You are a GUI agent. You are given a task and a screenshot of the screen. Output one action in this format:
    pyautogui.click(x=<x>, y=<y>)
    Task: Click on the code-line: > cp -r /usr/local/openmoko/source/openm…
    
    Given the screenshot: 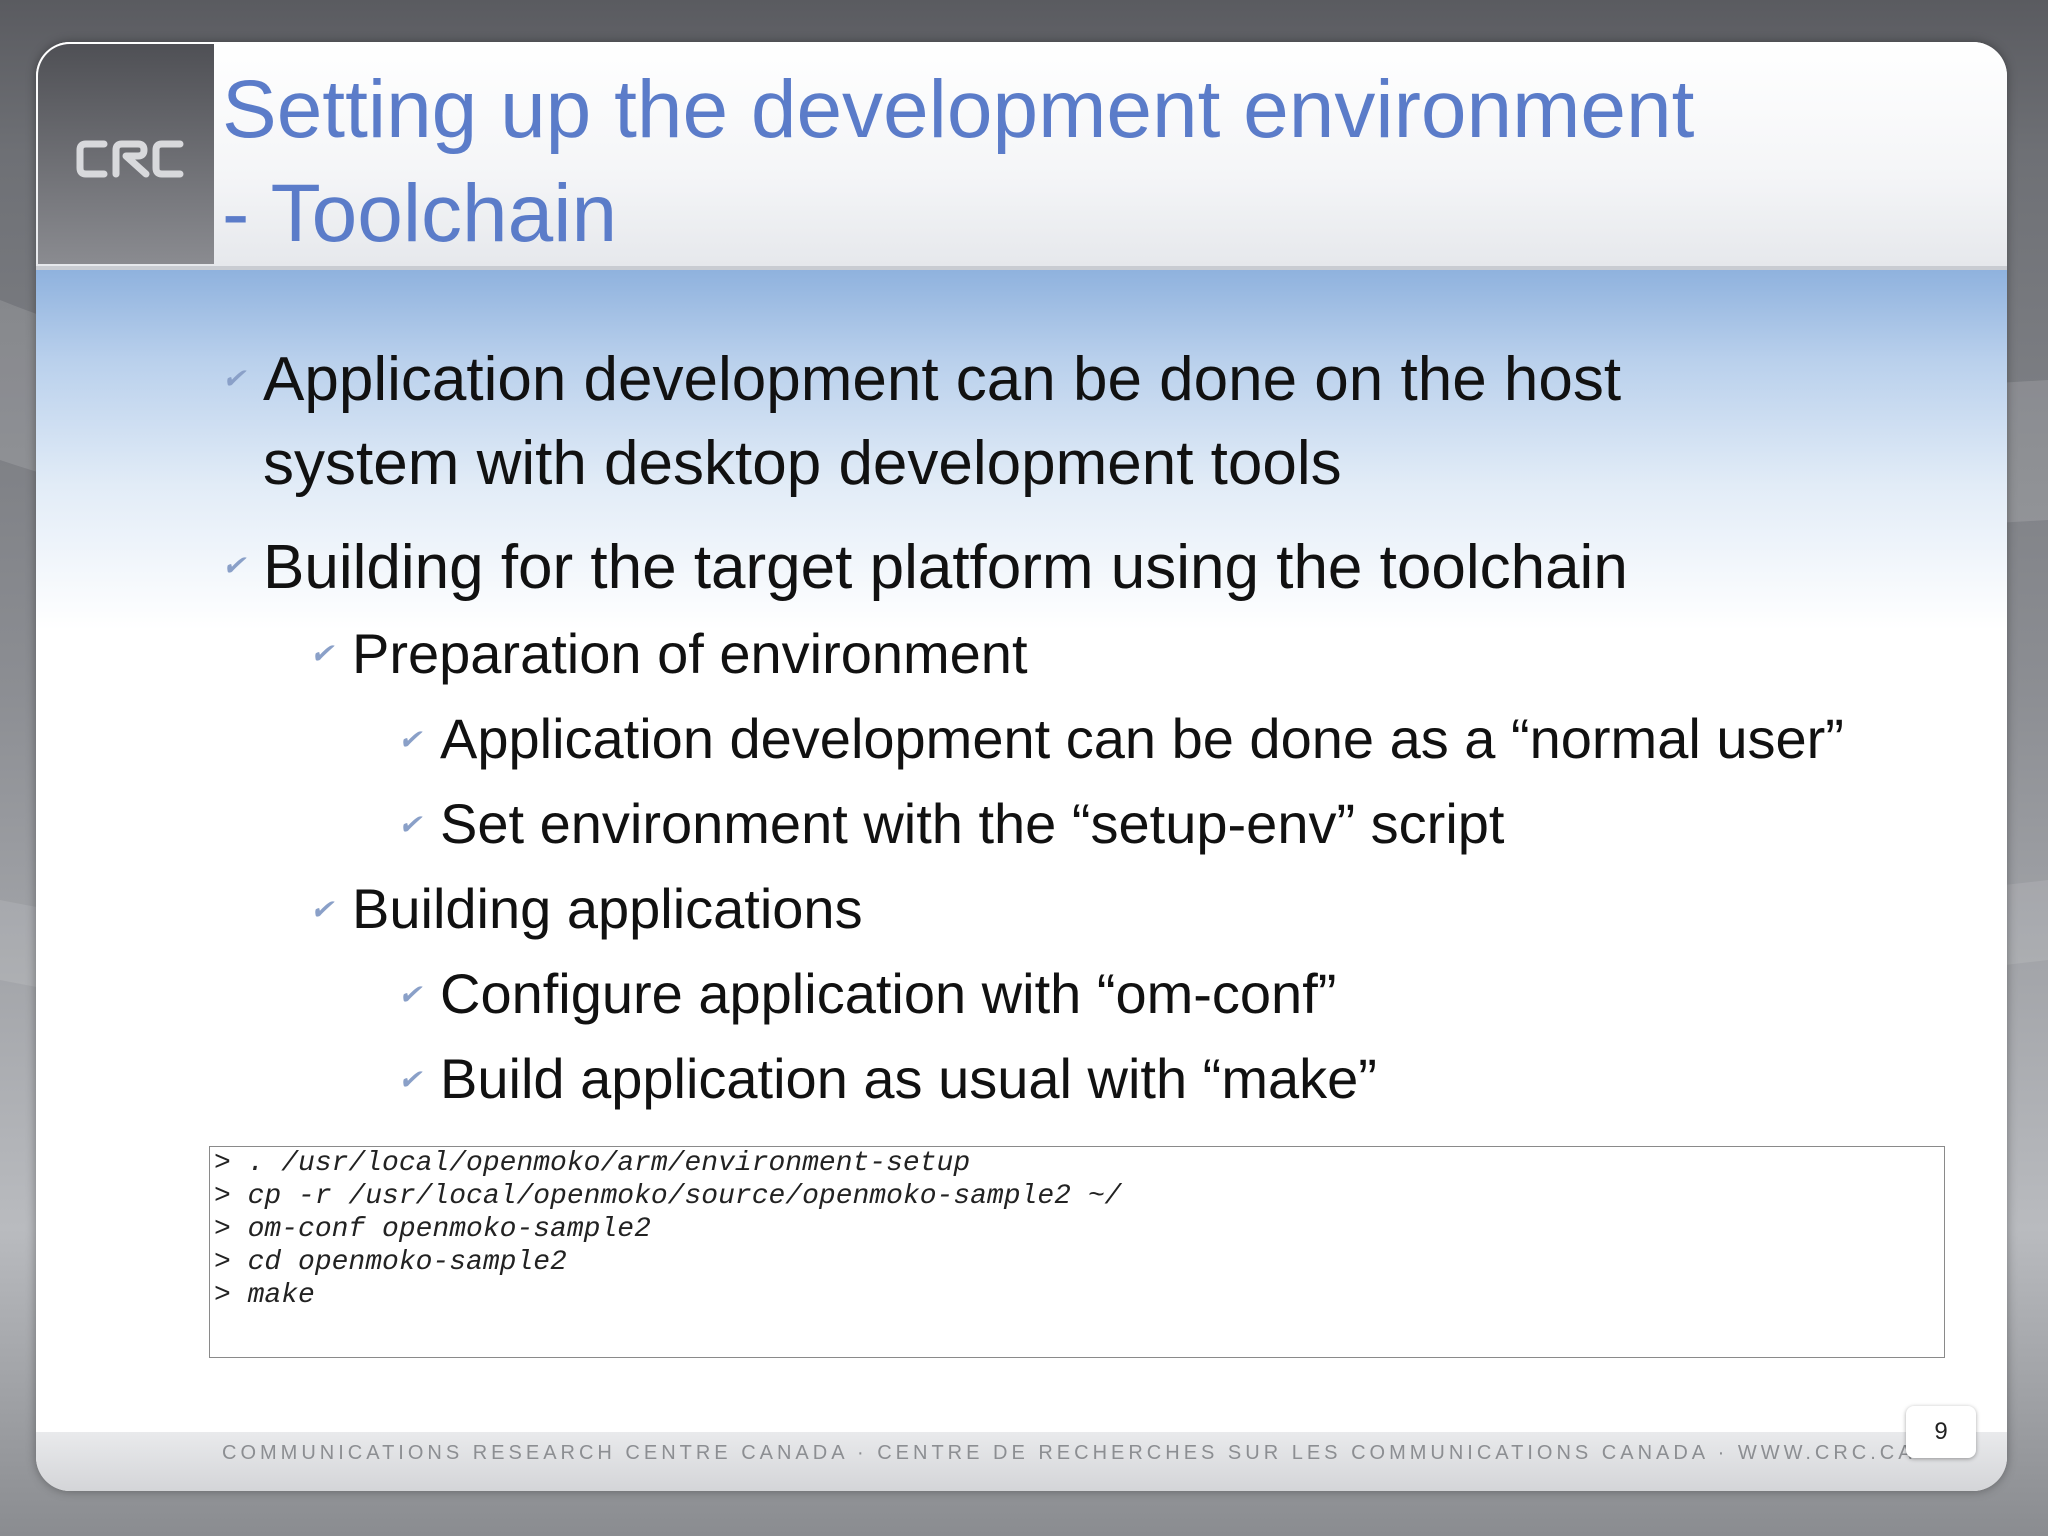 What is the action you would take?
    pyautogui.click(x=668, y=1196)
    